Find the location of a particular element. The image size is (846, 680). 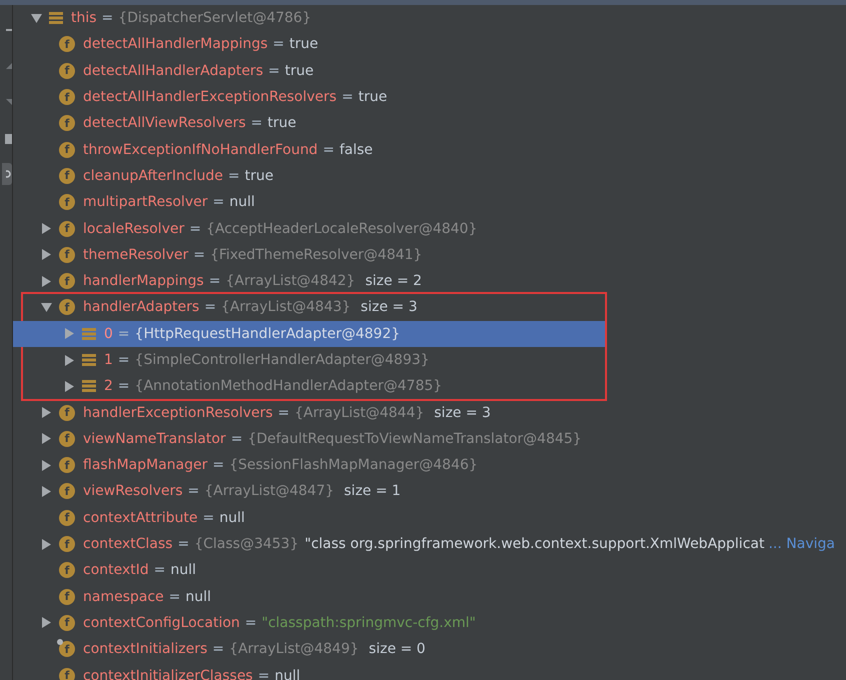

variable-row: f detectAllViewResolvers = true is located at coordinates (429, 123).